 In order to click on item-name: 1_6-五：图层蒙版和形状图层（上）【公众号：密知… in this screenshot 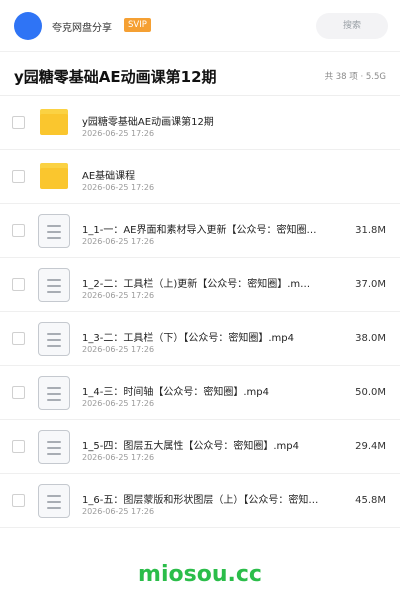, I will do `click(200, 500)`.